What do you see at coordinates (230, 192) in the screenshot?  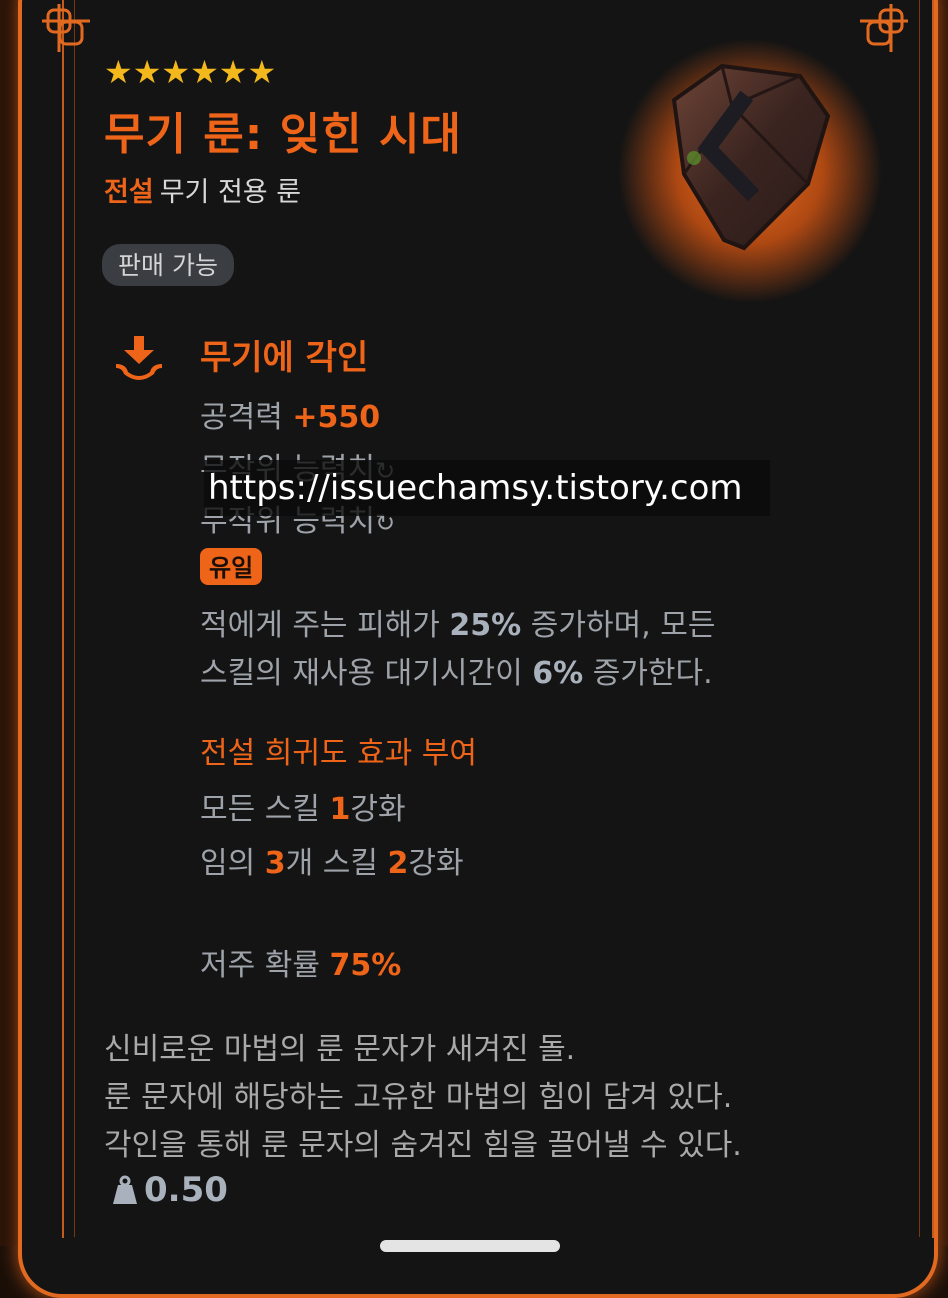 I see `item-type: 무기 전용 룬` at bounding box center [230, 192].